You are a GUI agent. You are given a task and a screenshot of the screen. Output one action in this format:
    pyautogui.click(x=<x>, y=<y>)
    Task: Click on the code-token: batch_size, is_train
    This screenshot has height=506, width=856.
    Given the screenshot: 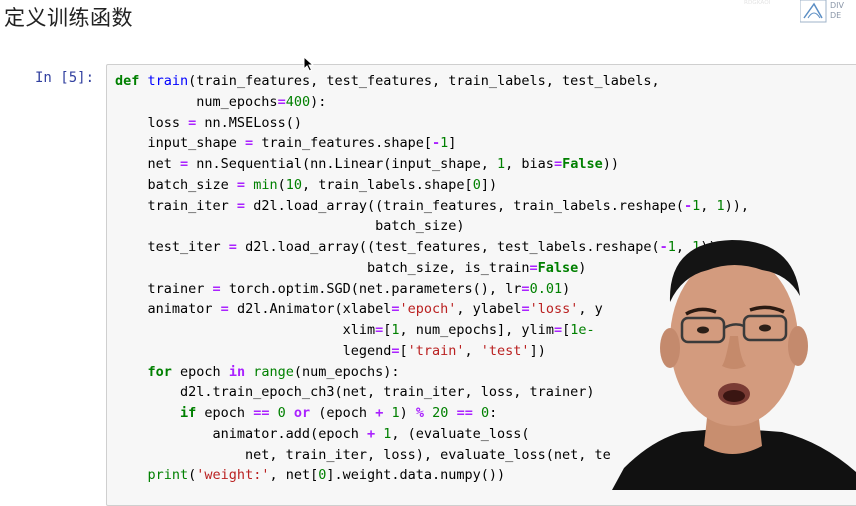 What is the action you would take?
    pyautogui.click(x=322, y=267)
    